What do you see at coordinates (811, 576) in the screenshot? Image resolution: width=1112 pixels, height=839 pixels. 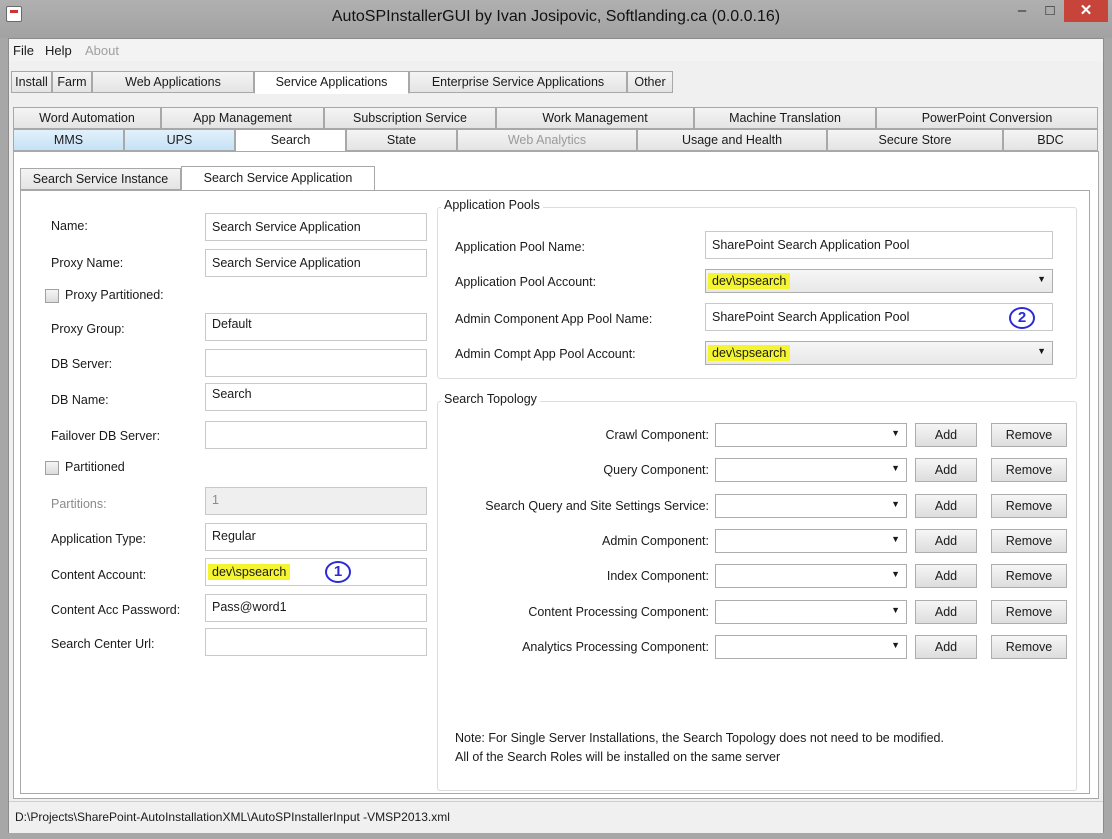 I see `index-component-dropdown: ▼` at bounding box center [811, 576].